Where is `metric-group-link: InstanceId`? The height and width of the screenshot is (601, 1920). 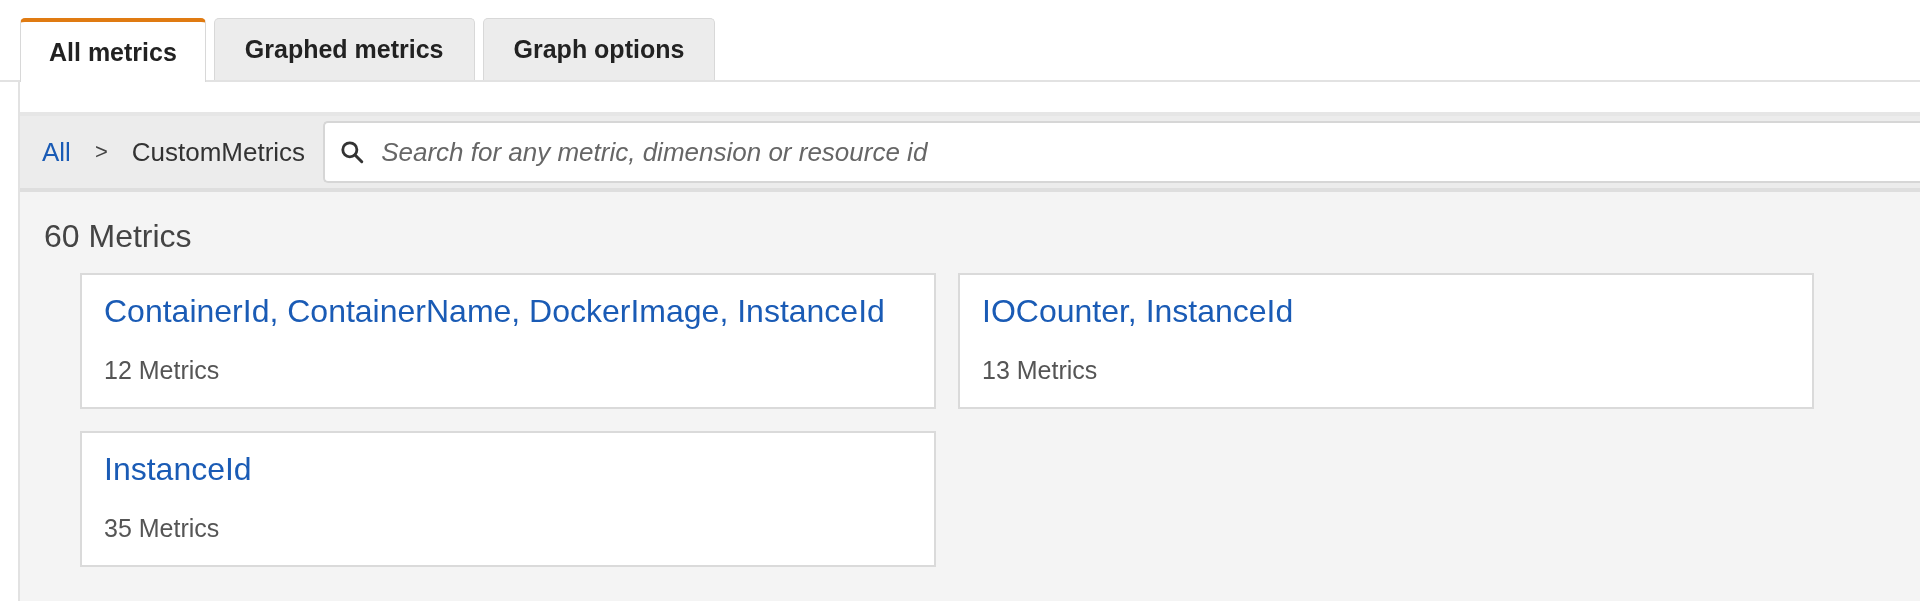 metric-group-link: InstanceId is located at coordinates (178, 469).